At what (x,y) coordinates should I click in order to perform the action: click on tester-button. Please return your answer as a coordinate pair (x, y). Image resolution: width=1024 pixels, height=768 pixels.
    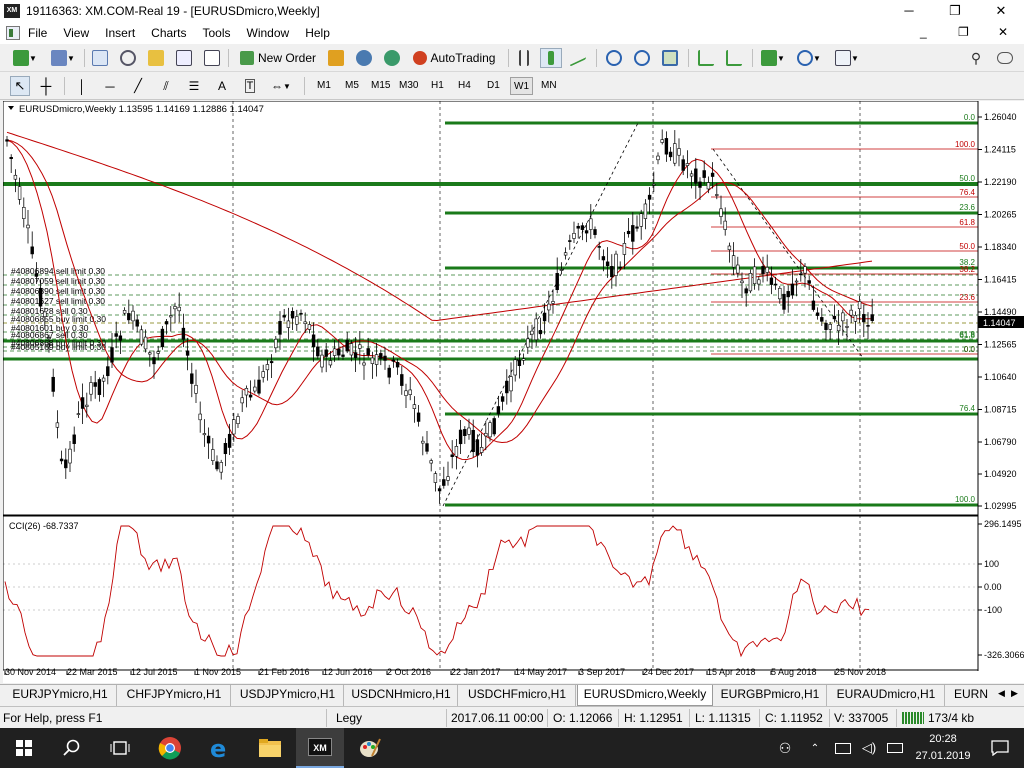
    Looking at the image, I should click on (212, 58).